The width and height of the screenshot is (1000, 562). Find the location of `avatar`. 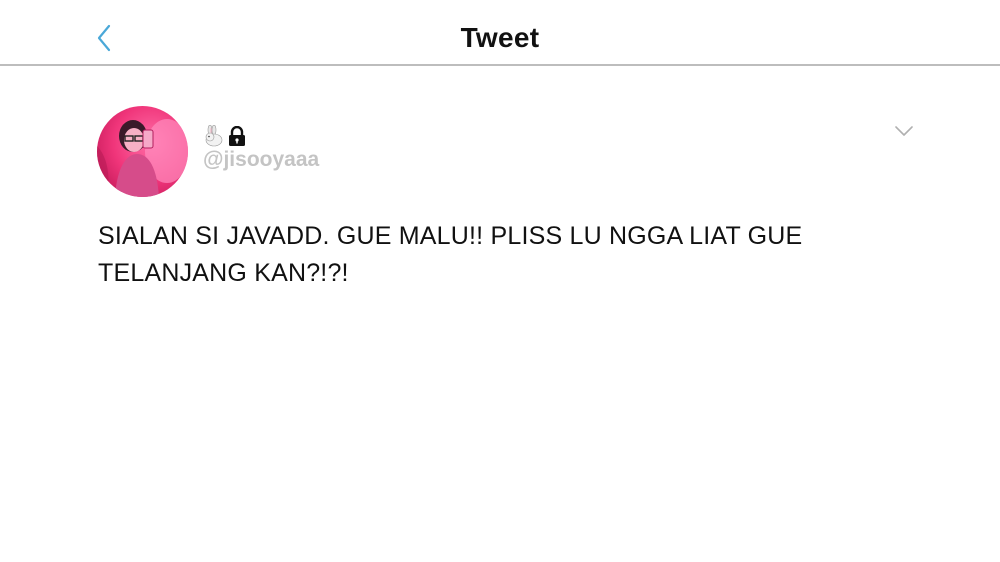

avatar is located at coordinates (142, 151).